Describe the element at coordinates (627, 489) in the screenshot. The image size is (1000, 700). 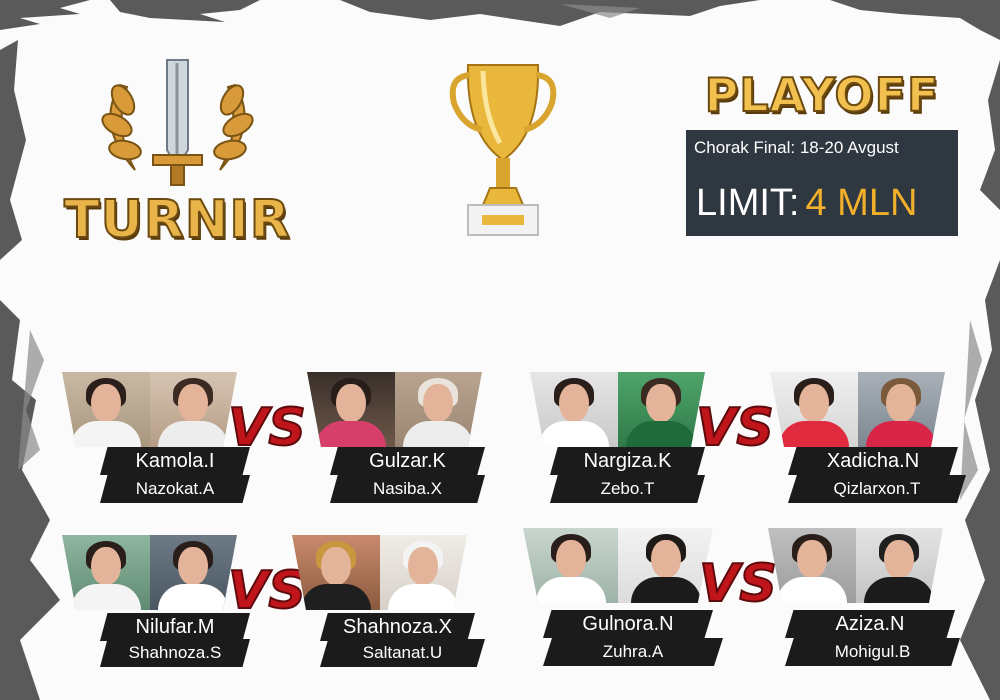
I see `partner-name: Zebo.T` at that location.